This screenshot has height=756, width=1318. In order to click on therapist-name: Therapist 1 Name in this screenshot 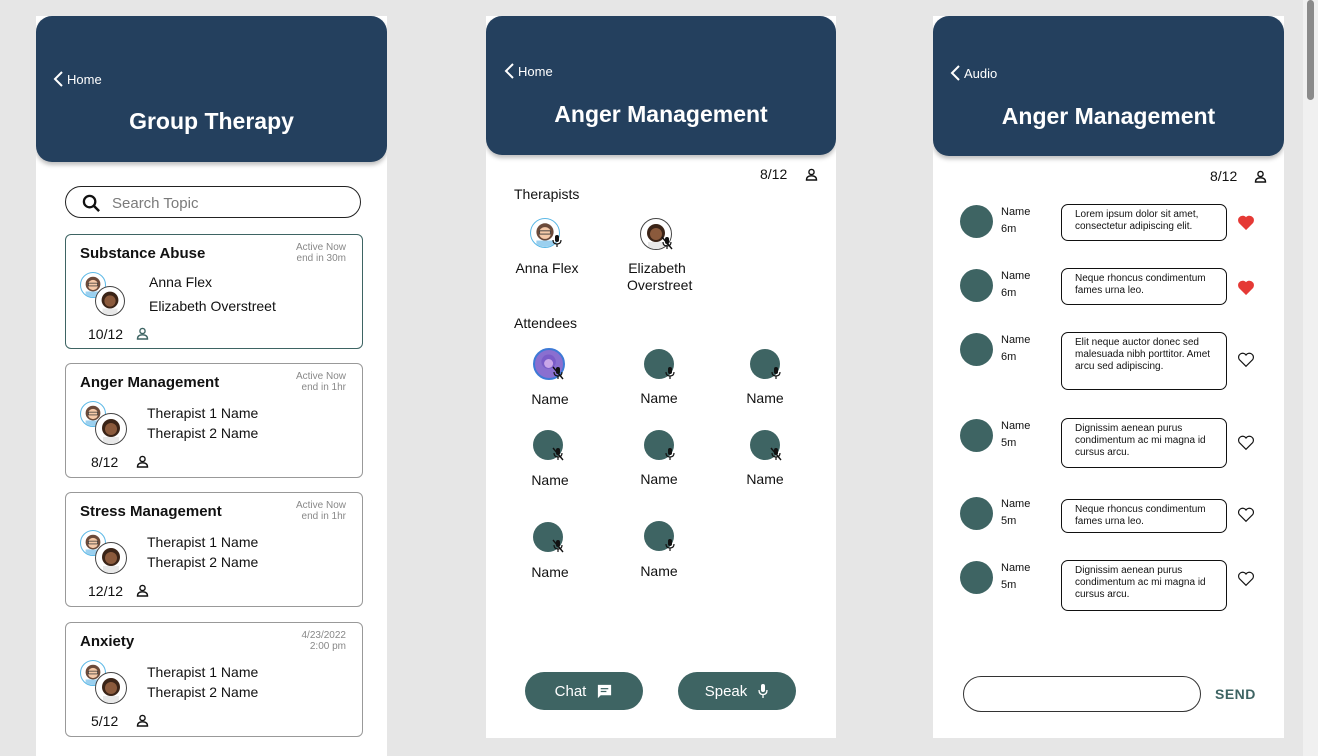, I will do `click(203, 413)`.